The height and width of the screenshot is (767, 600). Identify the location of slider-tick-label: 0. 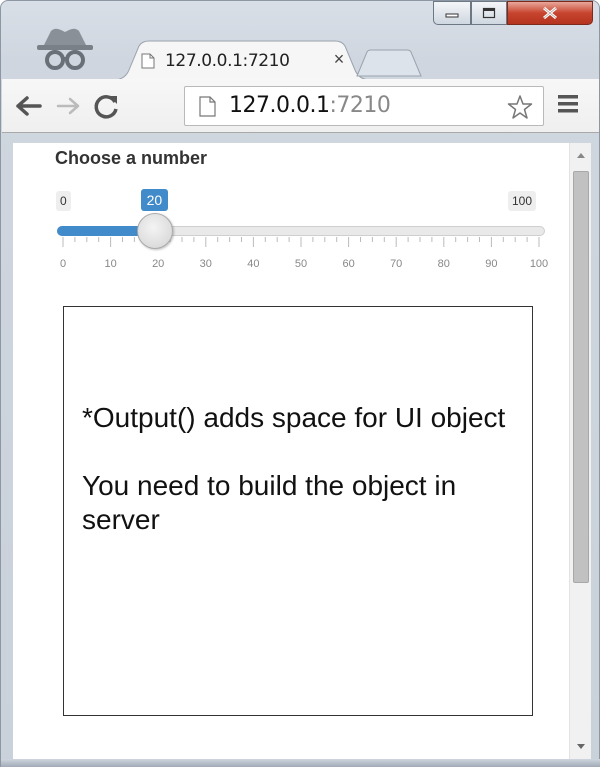
(63, 264).